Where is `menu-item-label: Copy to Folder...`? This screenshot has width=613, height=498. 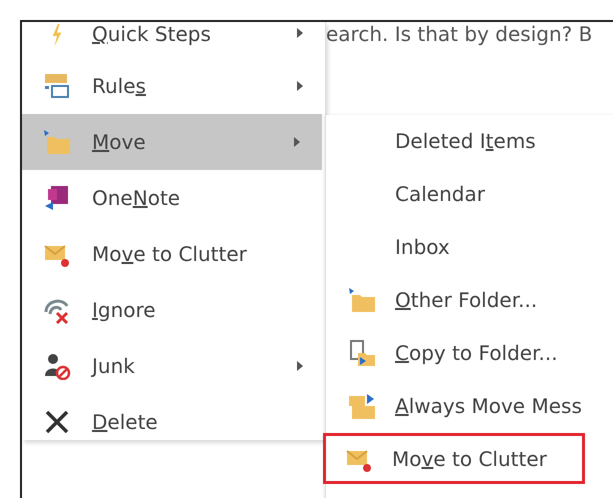 menu-item-label: Copy to Folder... is located at coordinates (476, 352).